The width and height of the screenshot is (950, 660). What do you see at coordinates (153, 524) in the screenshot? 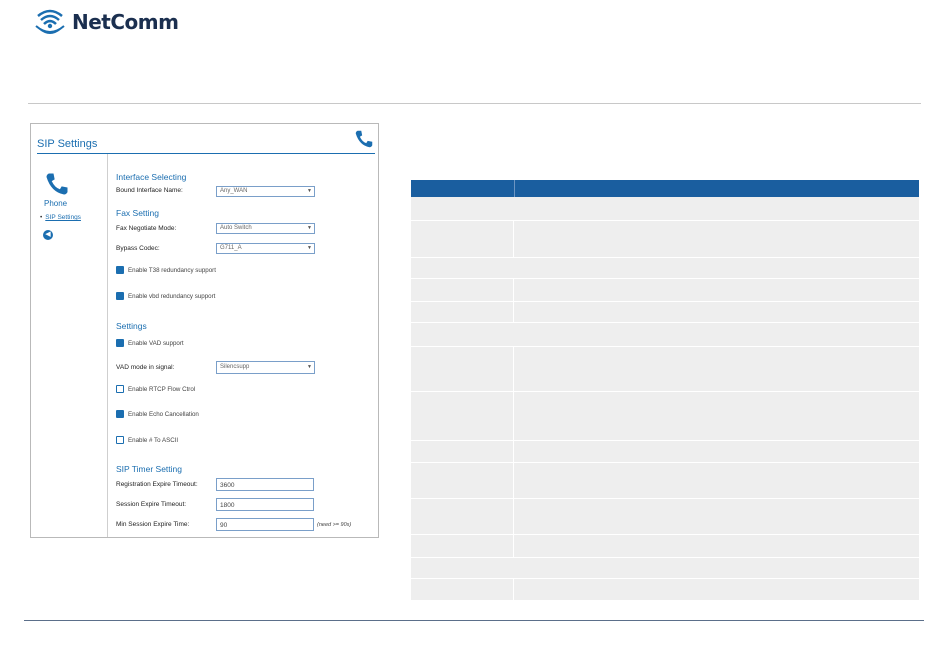
I see `min-session-label: Min Session Expire Time:` at bounding box center [153, 524].